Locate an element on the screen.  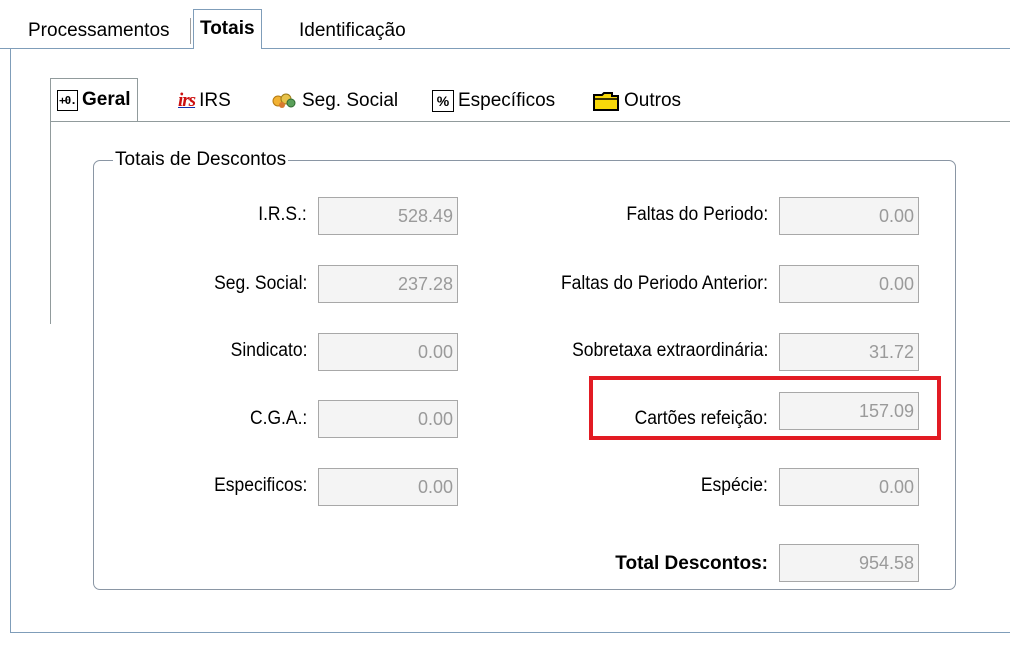
sobretaxa-field: 31.72 is located at coordinates (849, 352).